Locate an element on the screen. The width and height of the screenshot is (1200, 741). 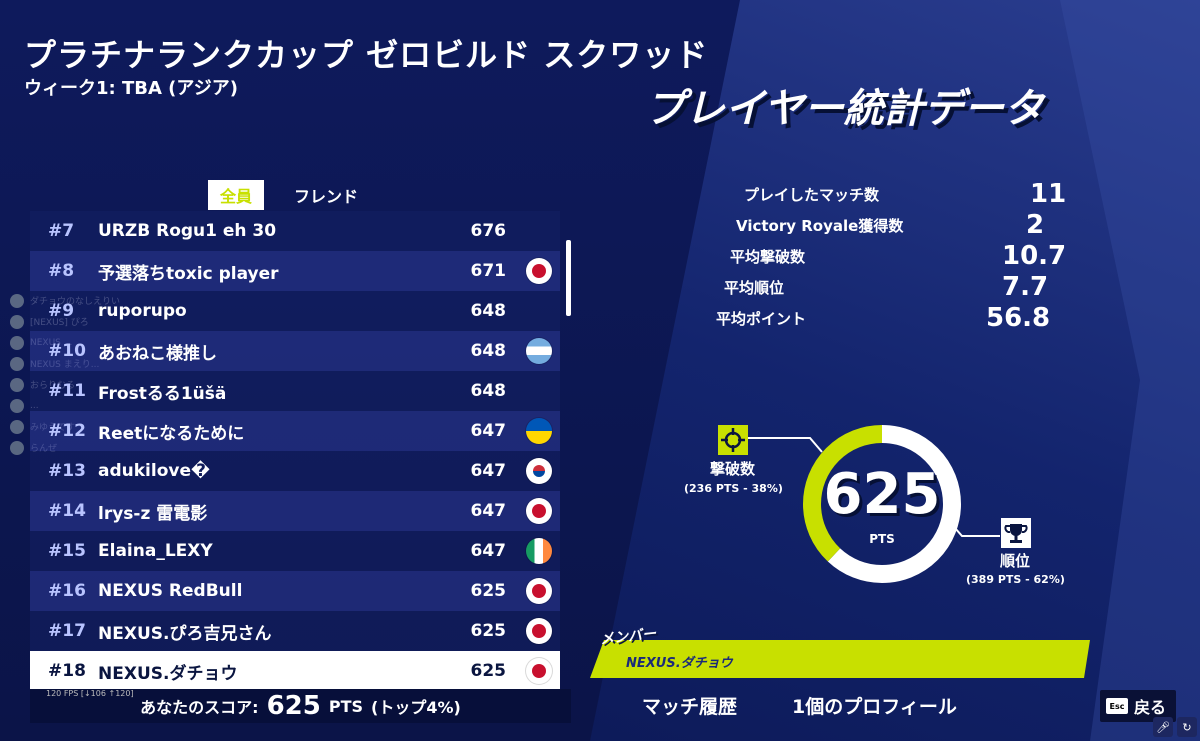
profile-button: 1個のプロフィール is located at coordinates (874, 705).